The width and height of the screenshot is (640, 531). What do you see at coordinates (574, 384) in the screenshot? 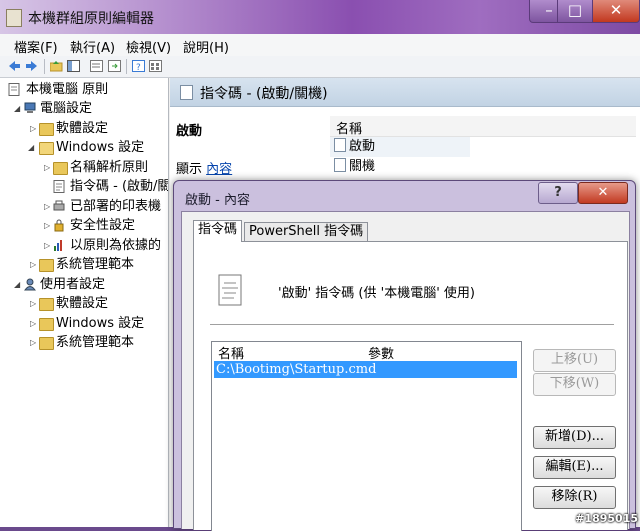
I see `move-down-button: 下移(W)` at bounding box center [574, 384].